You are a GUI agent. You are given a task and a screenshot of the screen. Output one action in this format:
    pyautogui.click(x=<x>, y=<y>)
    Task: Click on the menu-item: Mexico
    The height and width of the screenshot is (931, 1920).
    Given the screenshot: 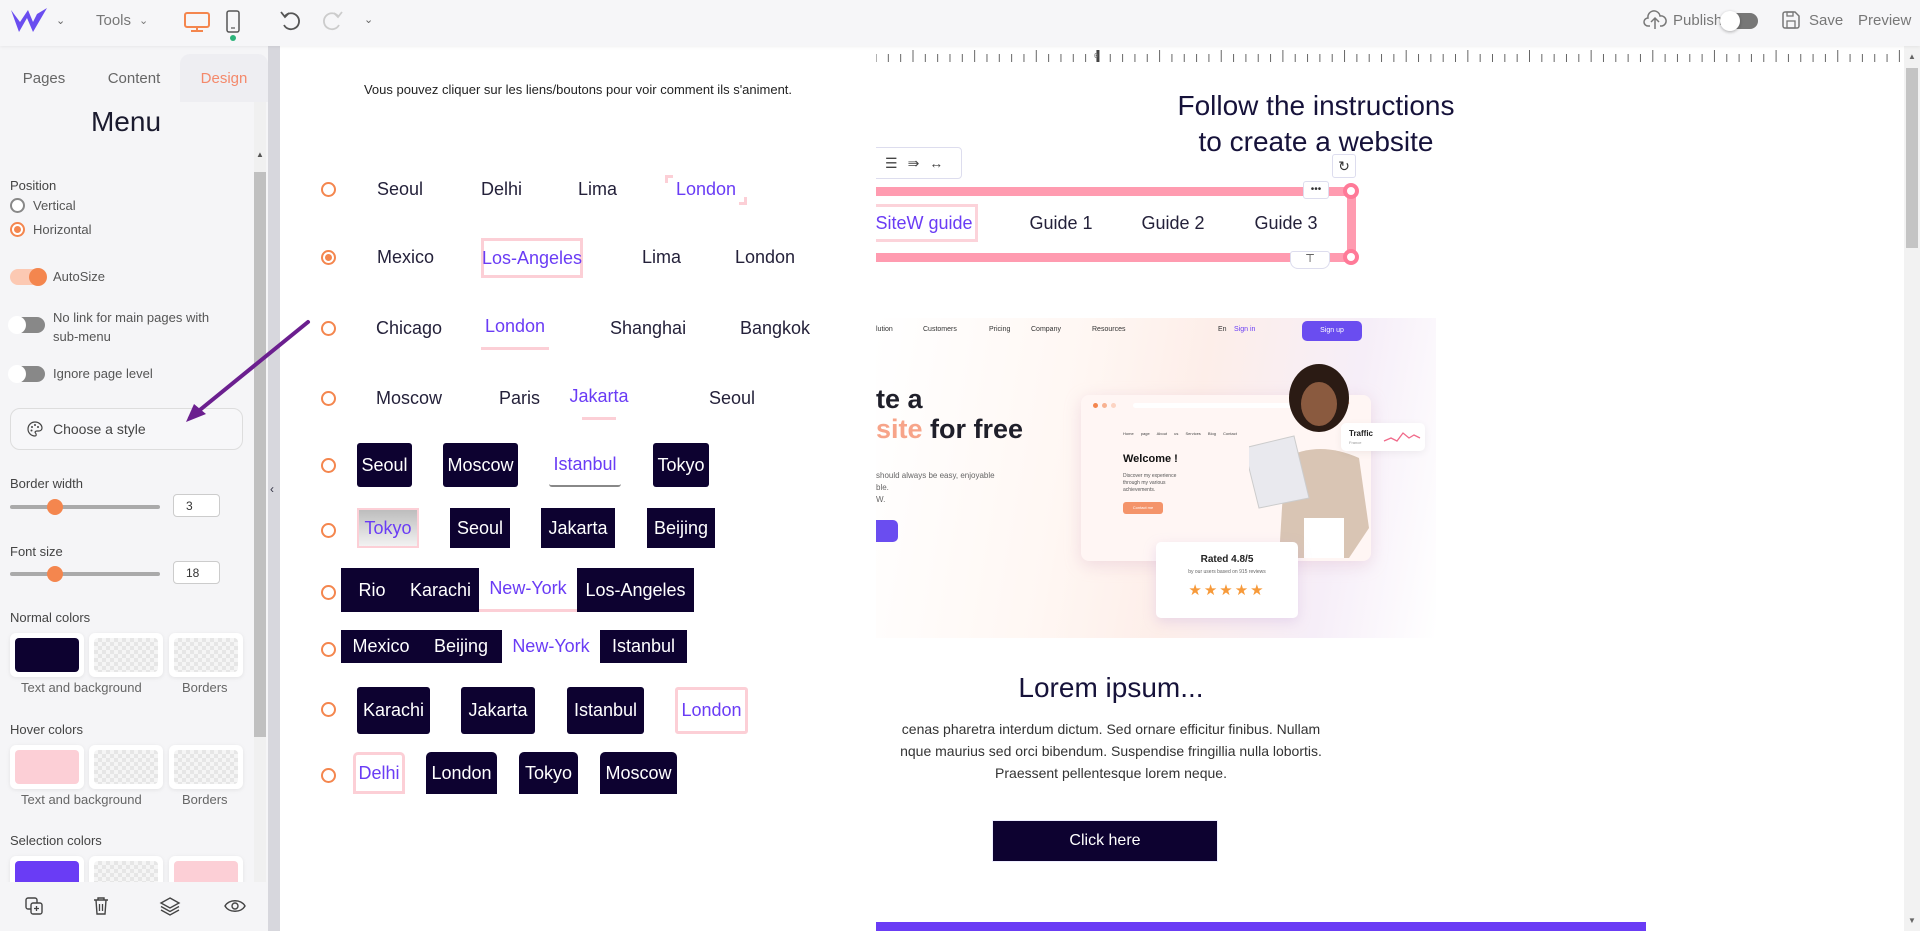 What is the action you would take?
    pyautogui.click(x=405, y=257)
    